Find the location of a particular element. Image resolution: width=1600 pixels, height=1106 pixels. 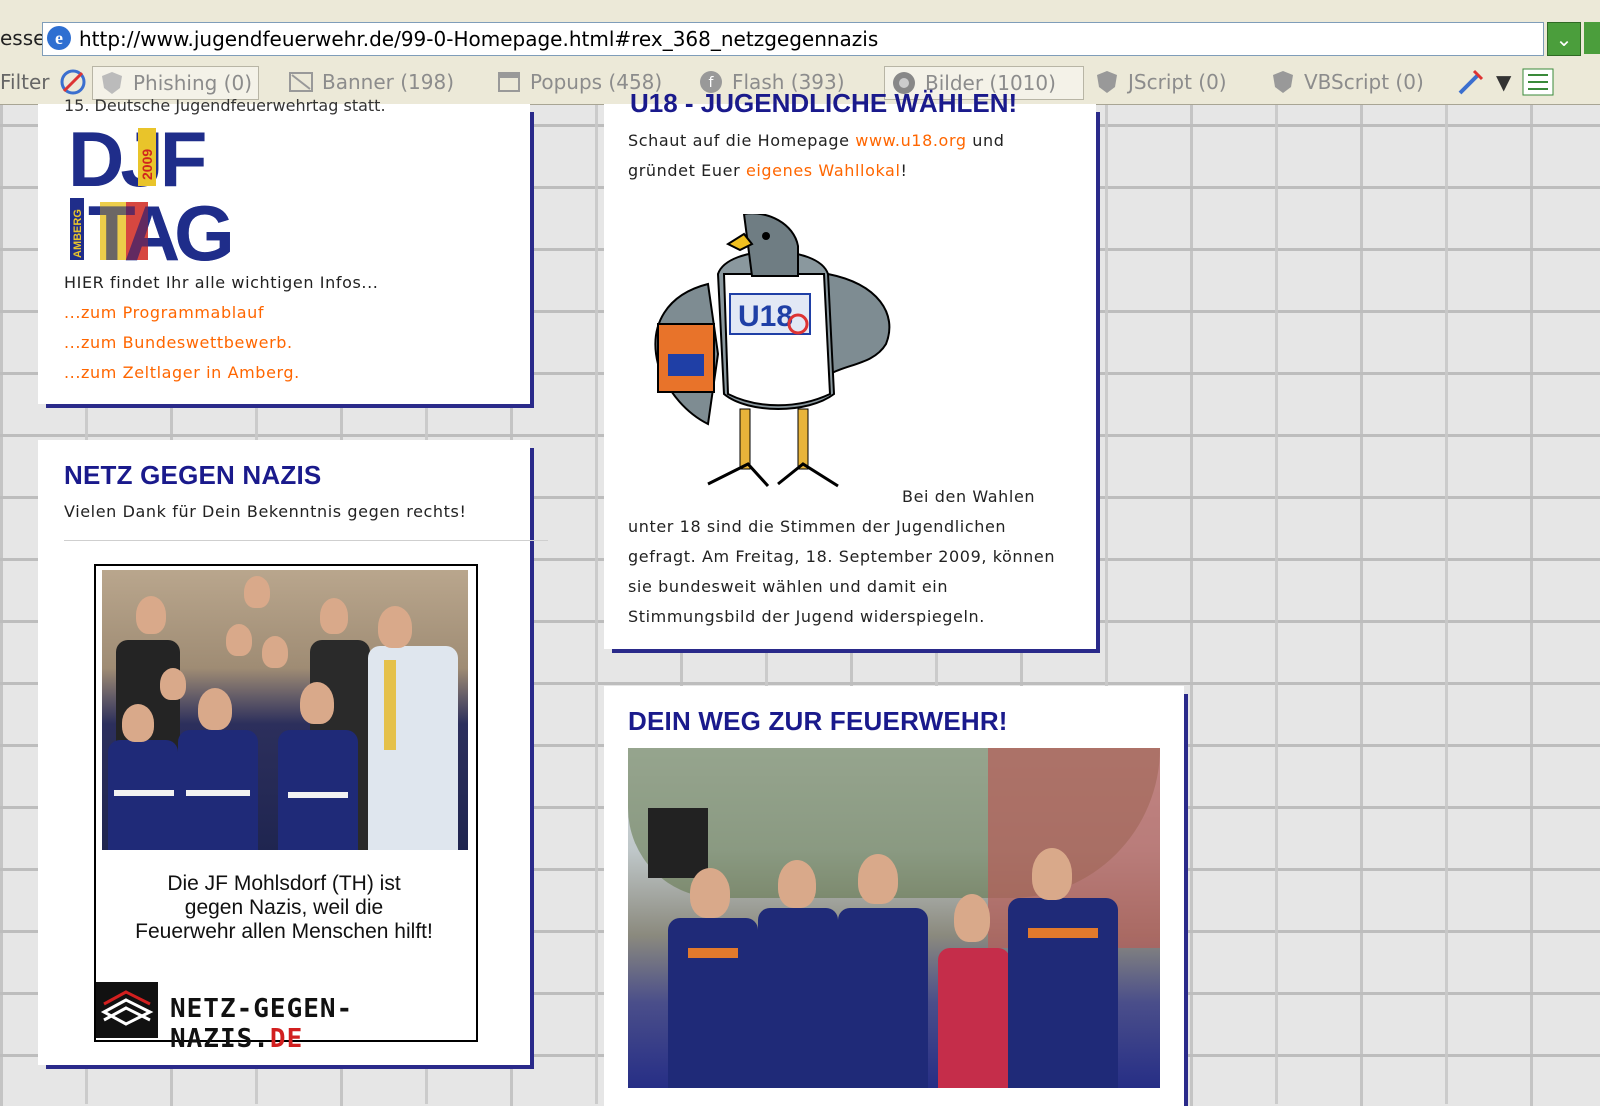

djf-tag-logo: DJF 2009 TAG AMBERG TAG is located at coordinates (152, 190).